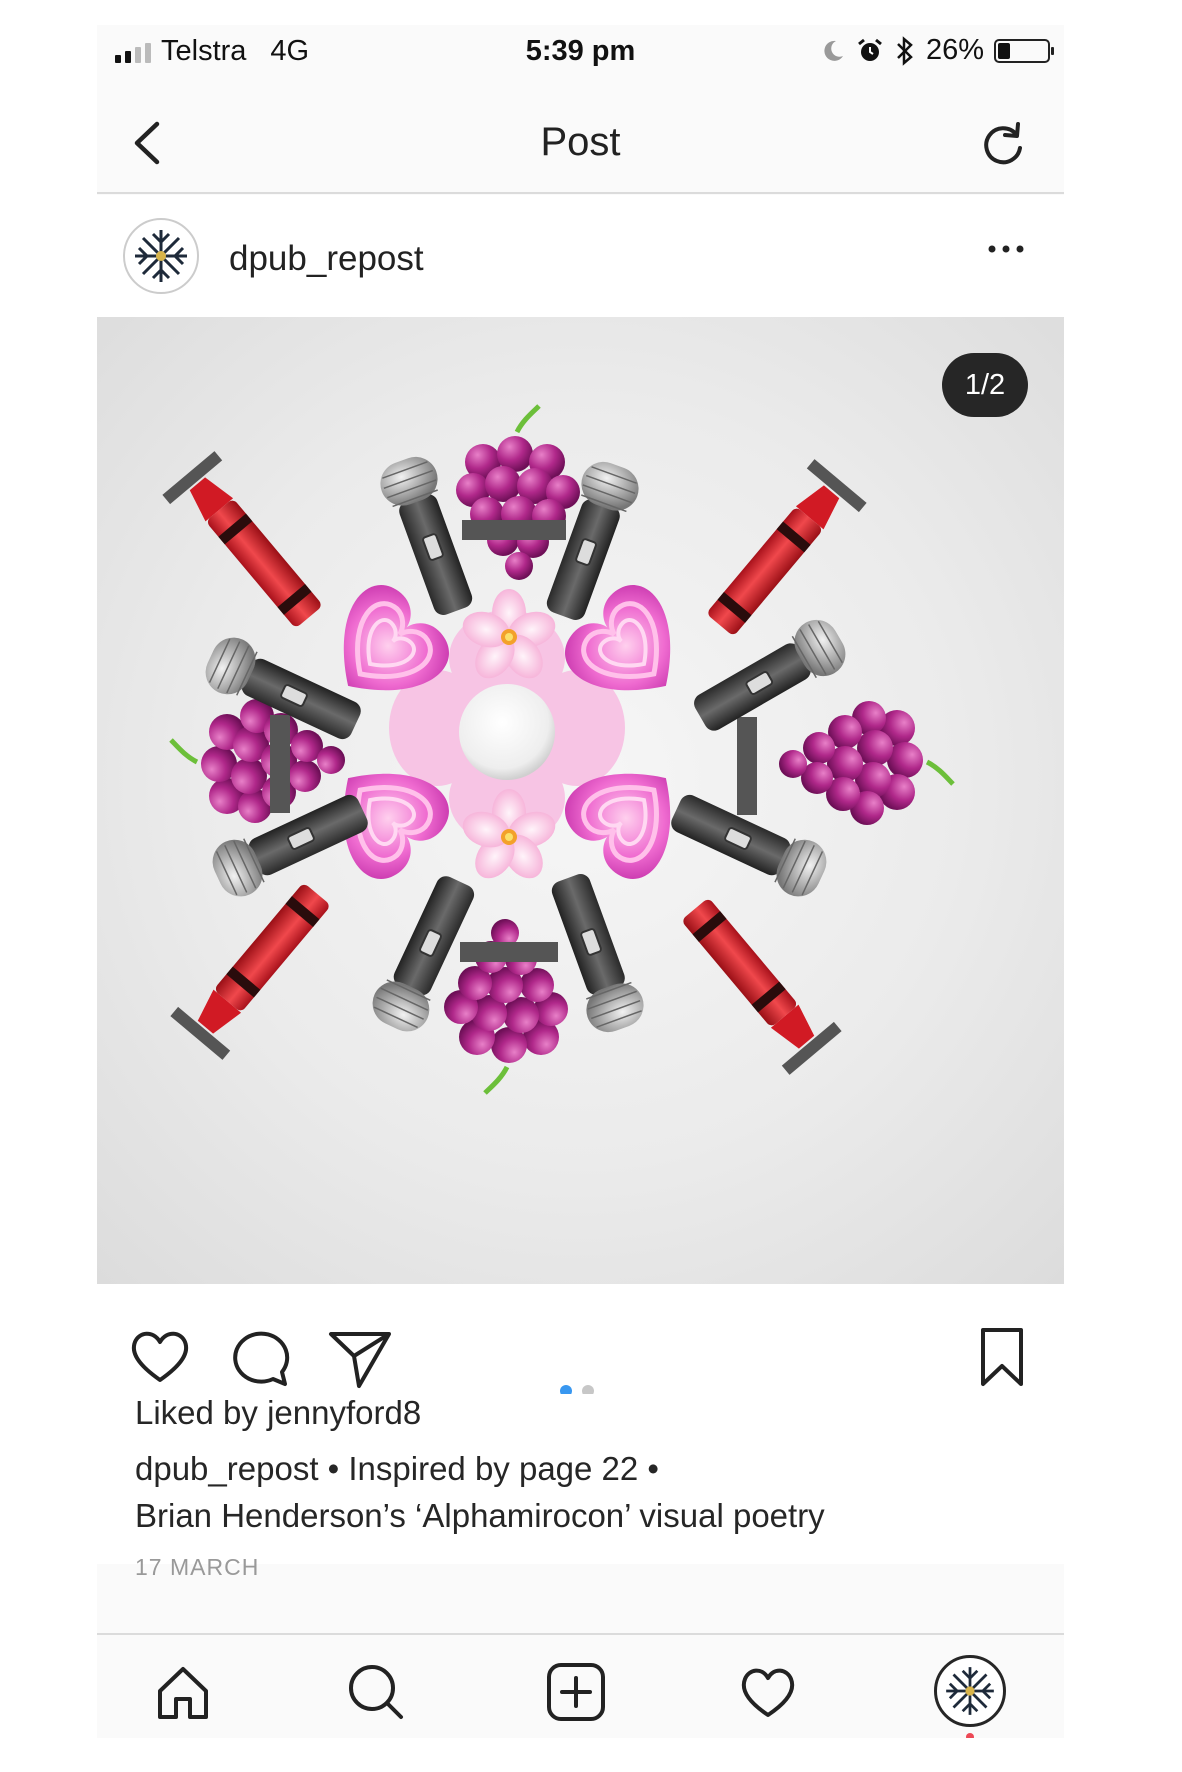  I want to click on bar-bottom, so click(509, 952).